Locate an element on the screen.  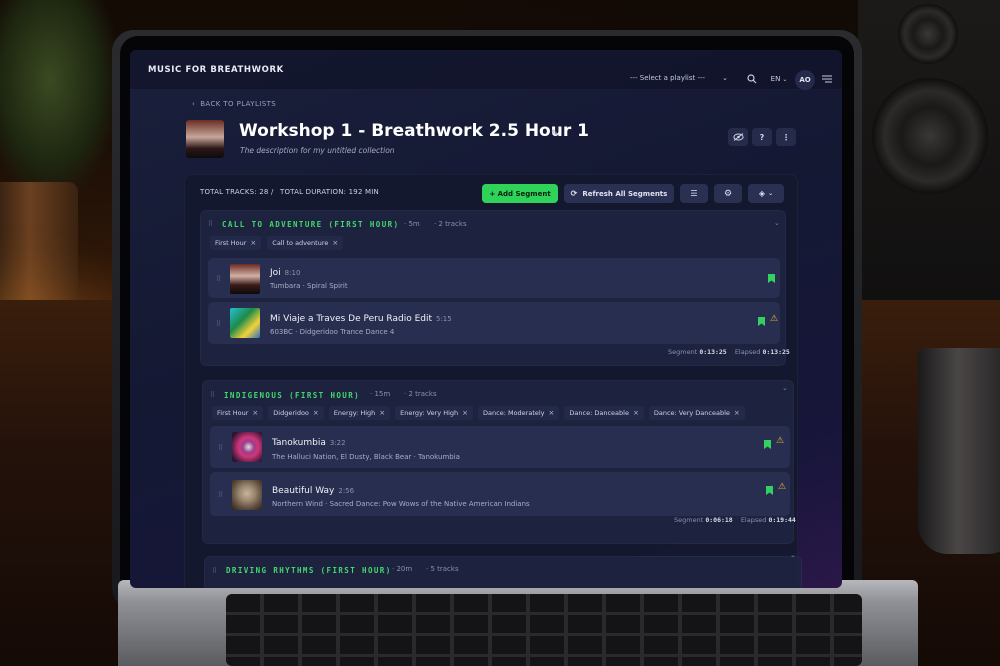
pencil-icon: ✎ is located at coordinates (555, 134).